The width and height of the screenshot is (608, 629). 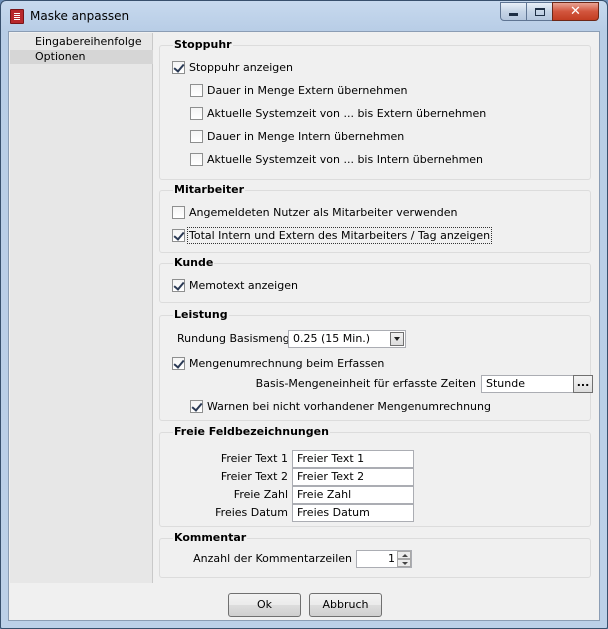 I want to click on group-kommentar: Kommentar Anzahl der Kommentarzeilen 1, so click(x=375, y=554).